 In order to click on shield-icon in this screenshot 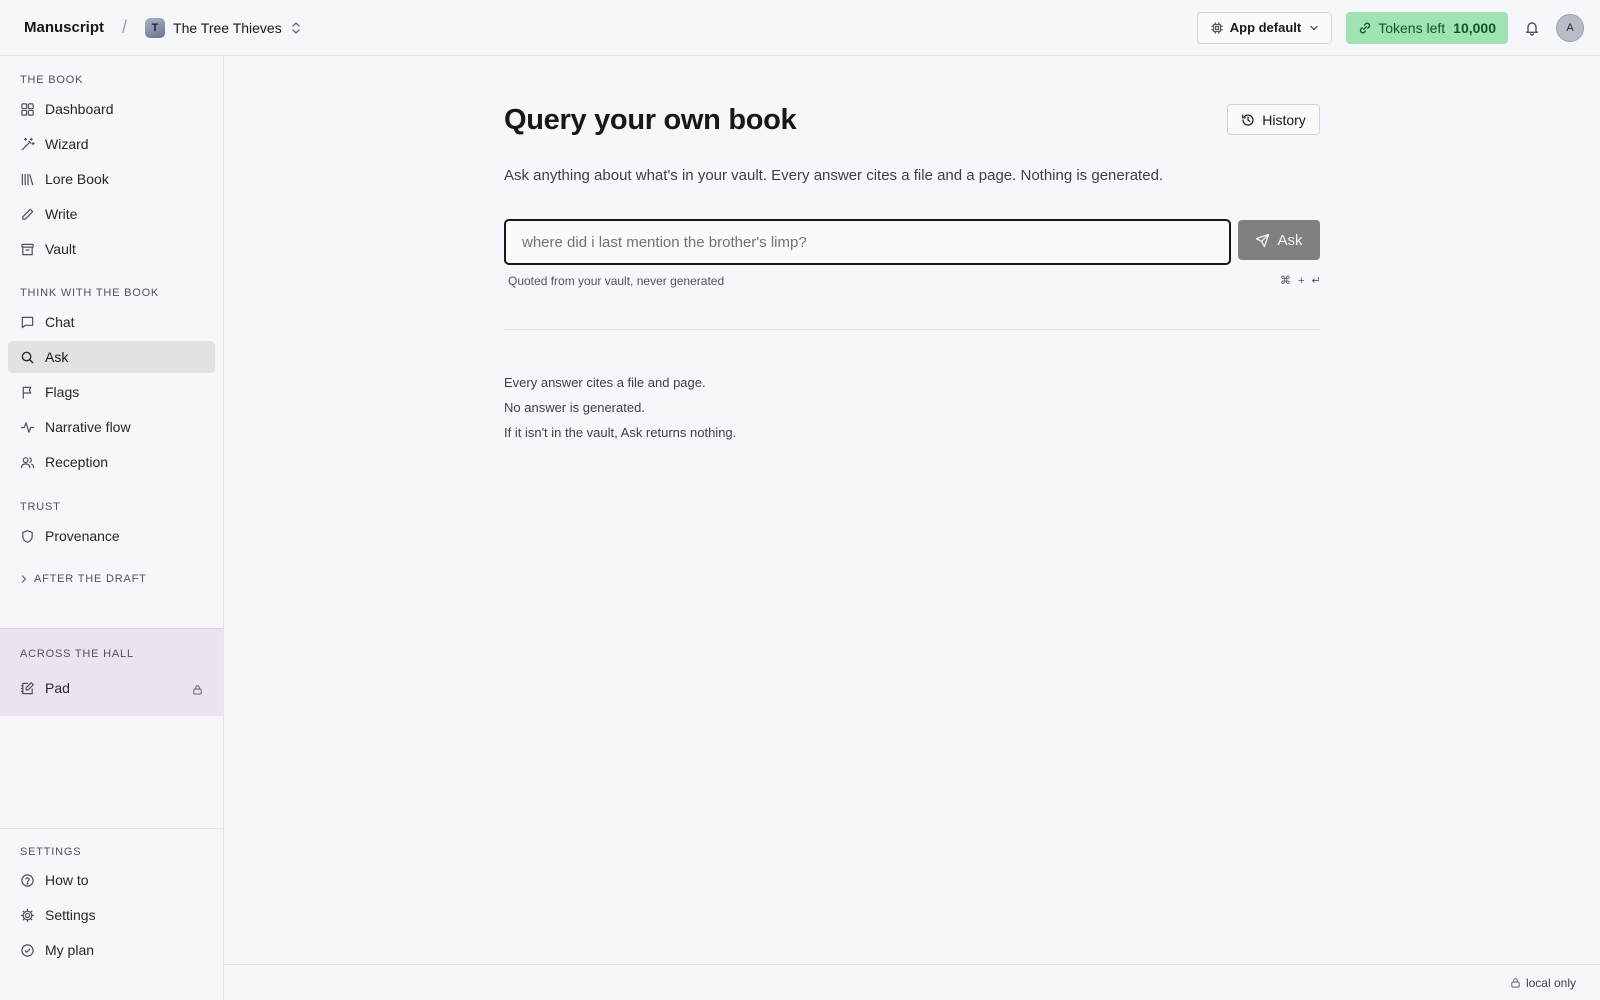, I will do `click(27, 536)`.